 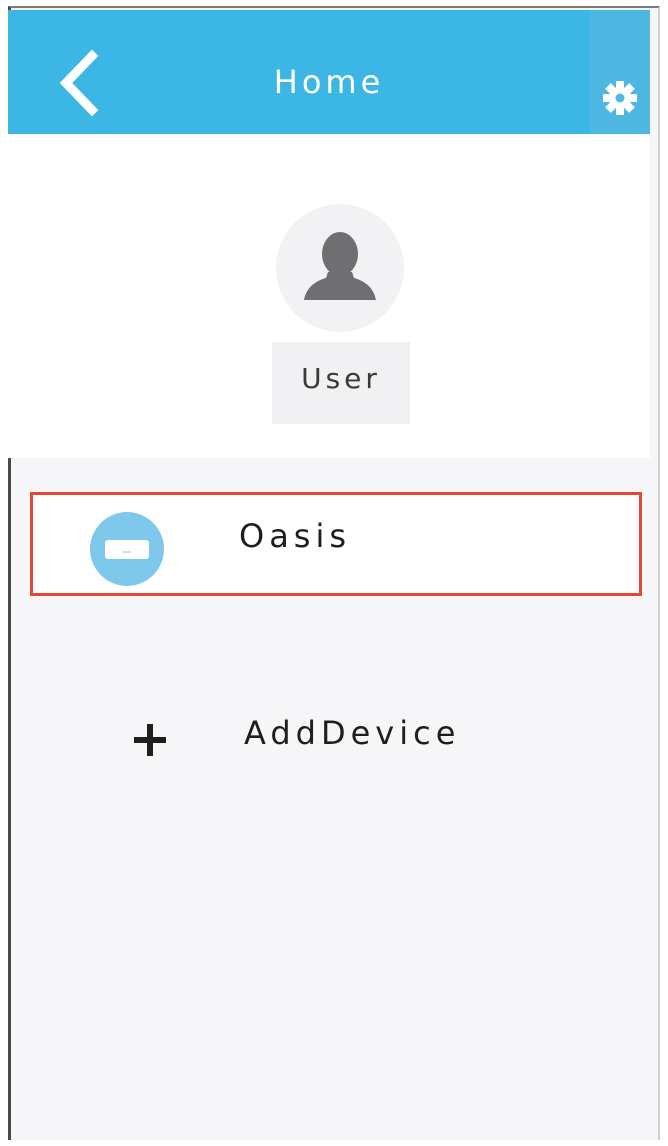 What do you see at coordinates (329, 82) in the screenshot?
I see `page-title: Home` at bounding box center [329, 82].